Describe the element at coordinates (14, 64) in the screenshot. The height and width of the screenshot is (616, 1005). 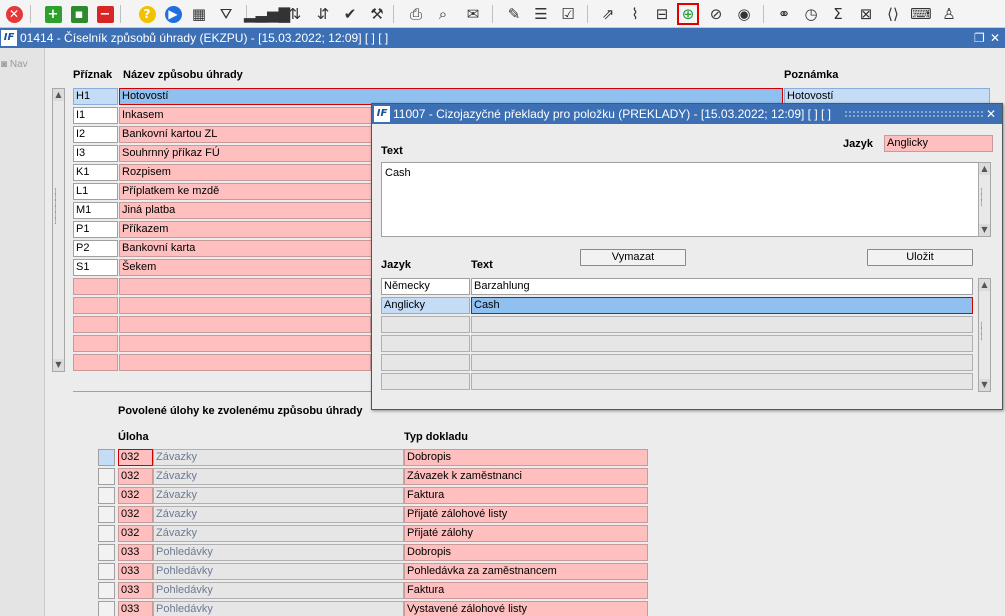
I see `navigator-label: ◙ Nav` at that location.